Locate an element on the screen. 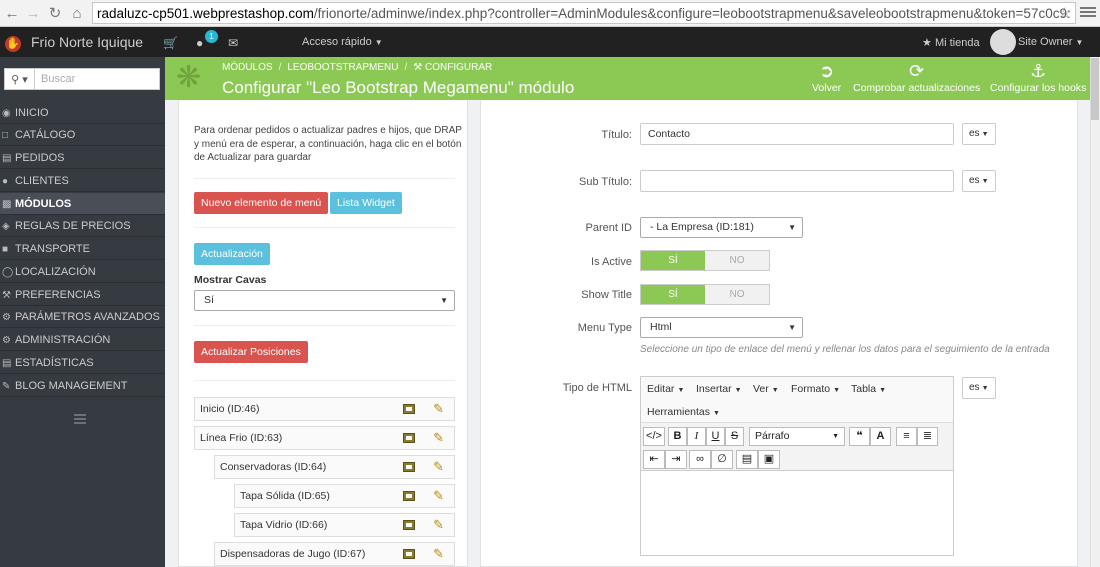 The image size is (1100, 567). hooks-button: ⚓ Configurar los hooks is located at coordinates (1038, 77).